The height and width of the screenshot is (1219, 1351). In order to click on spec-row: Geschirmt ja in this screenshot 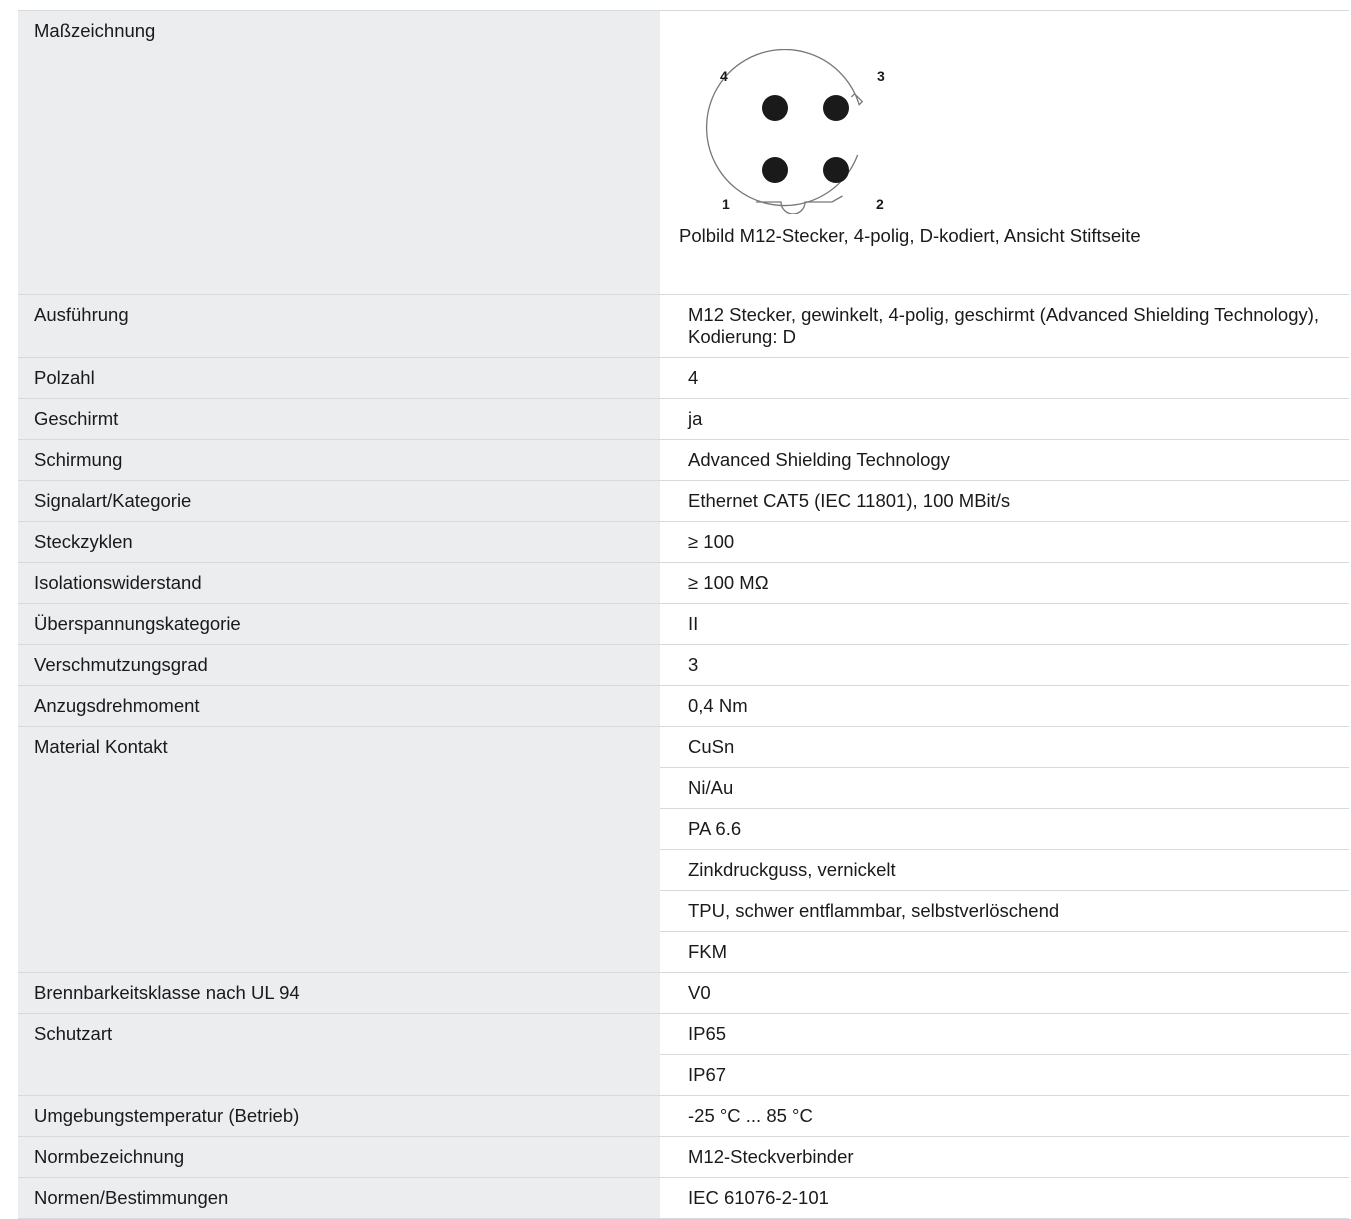, I will do `click(683, 419)`.